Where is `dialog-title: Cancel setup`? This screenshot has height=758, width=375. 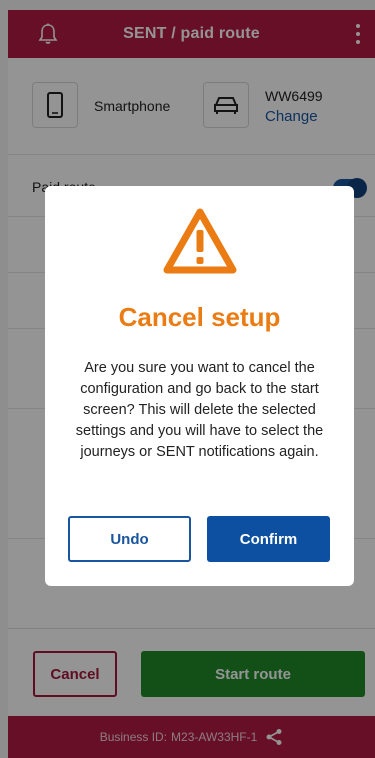
dialog-title: Cancel setup is located at coordinates (199, 317).